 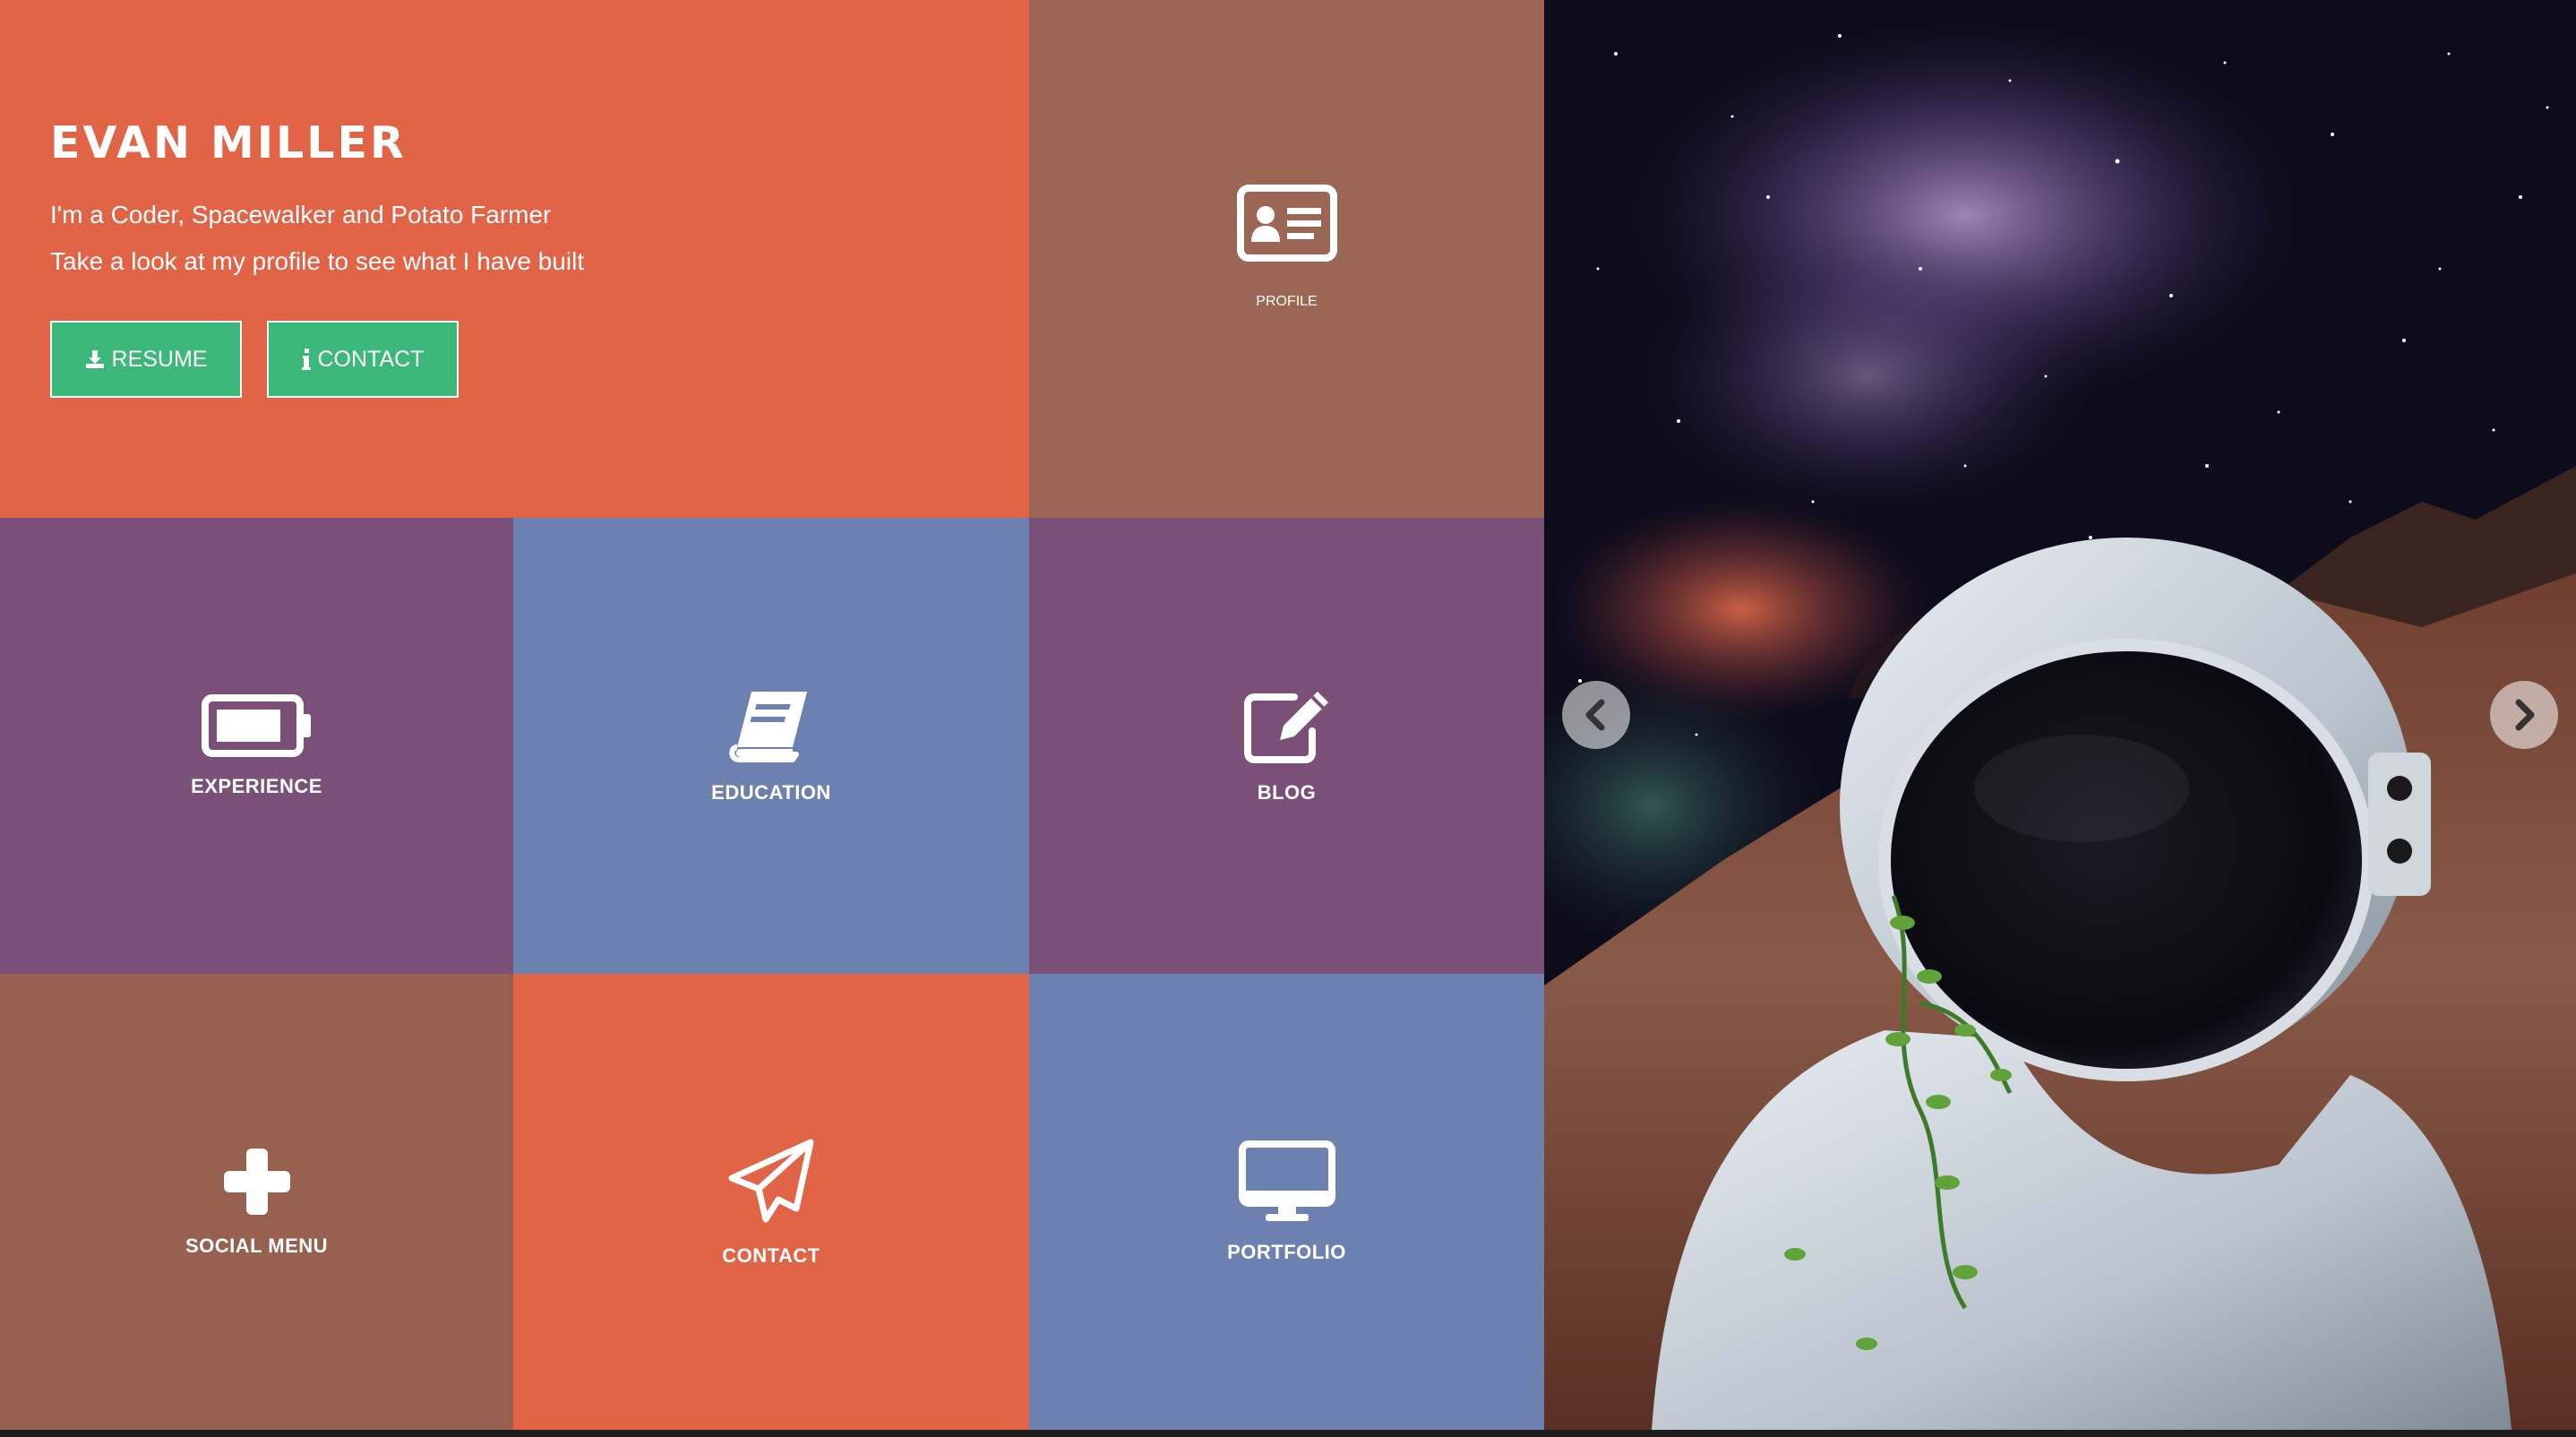 I want to click on menu-tile-education: EDUCATION, so click(x=771, y=746).